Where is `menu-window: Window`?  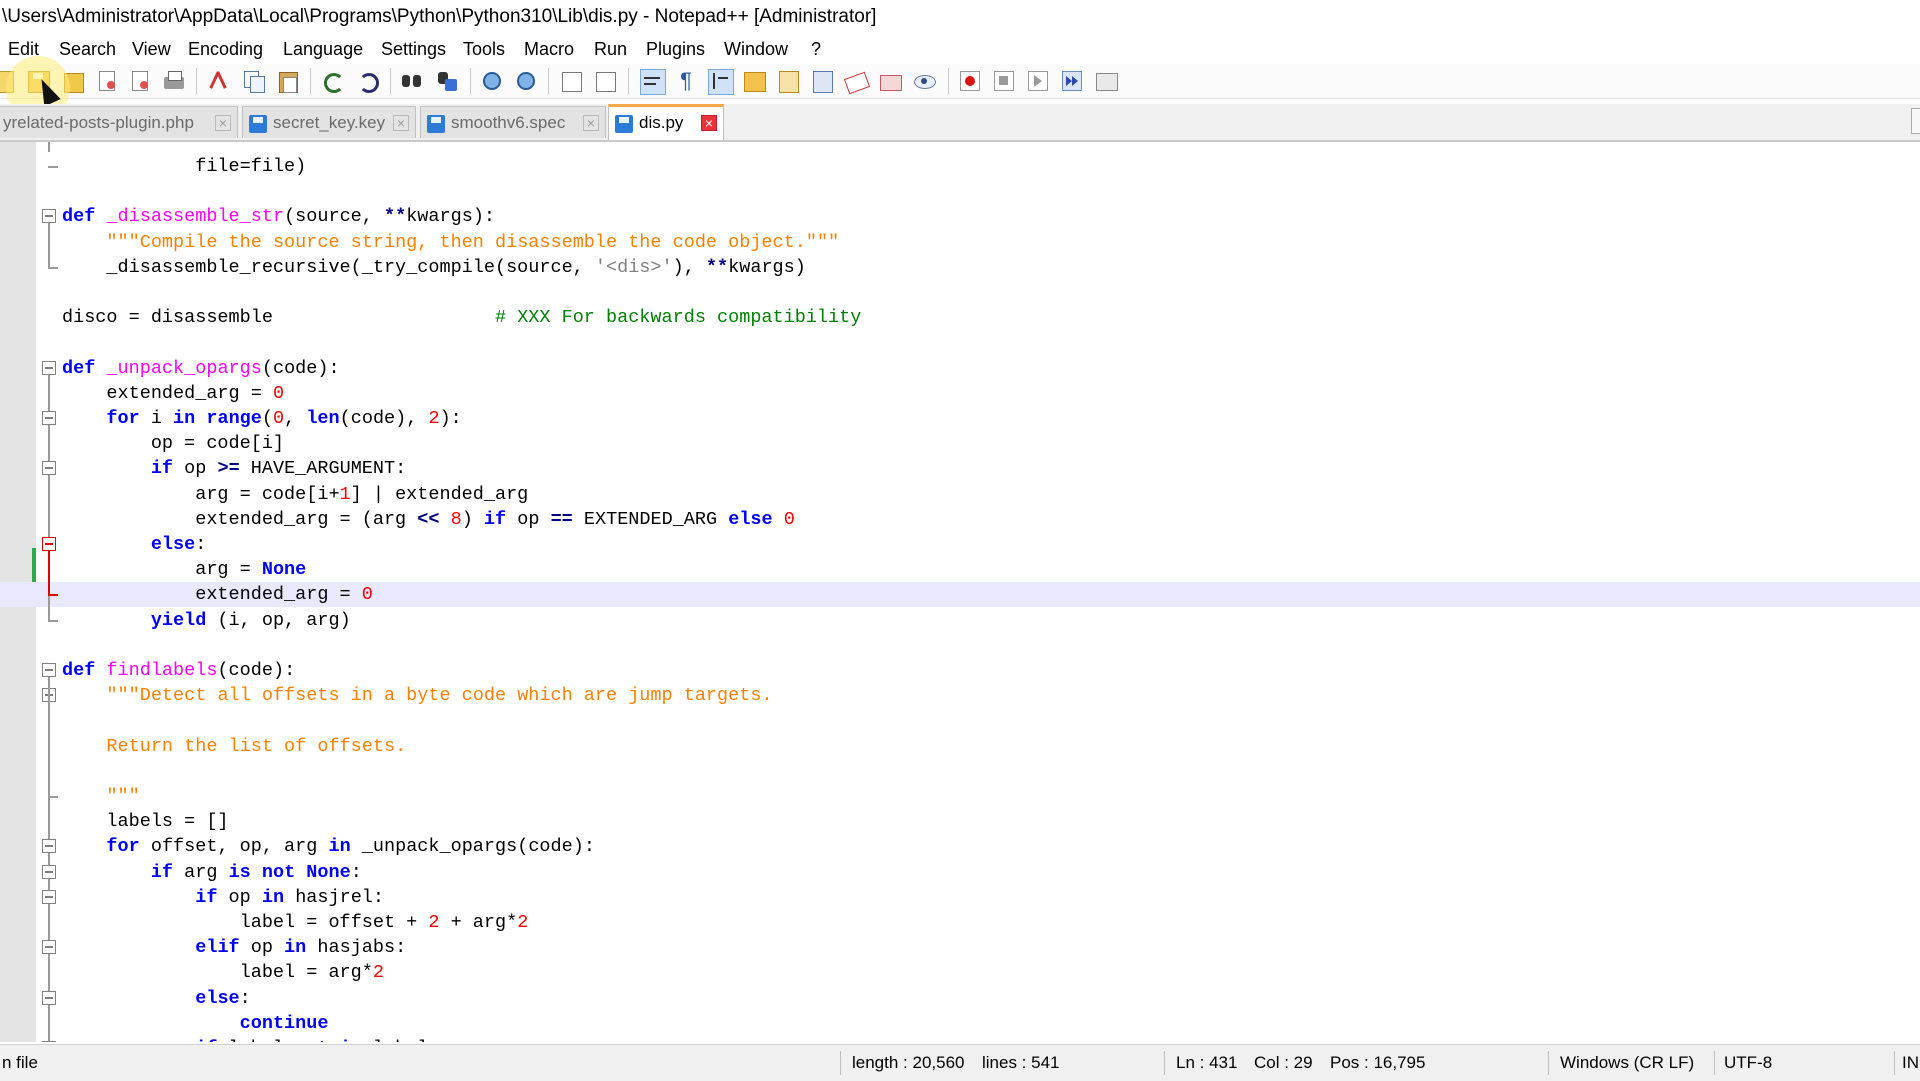 menu-window: Window is located at coordinates (756, 49).